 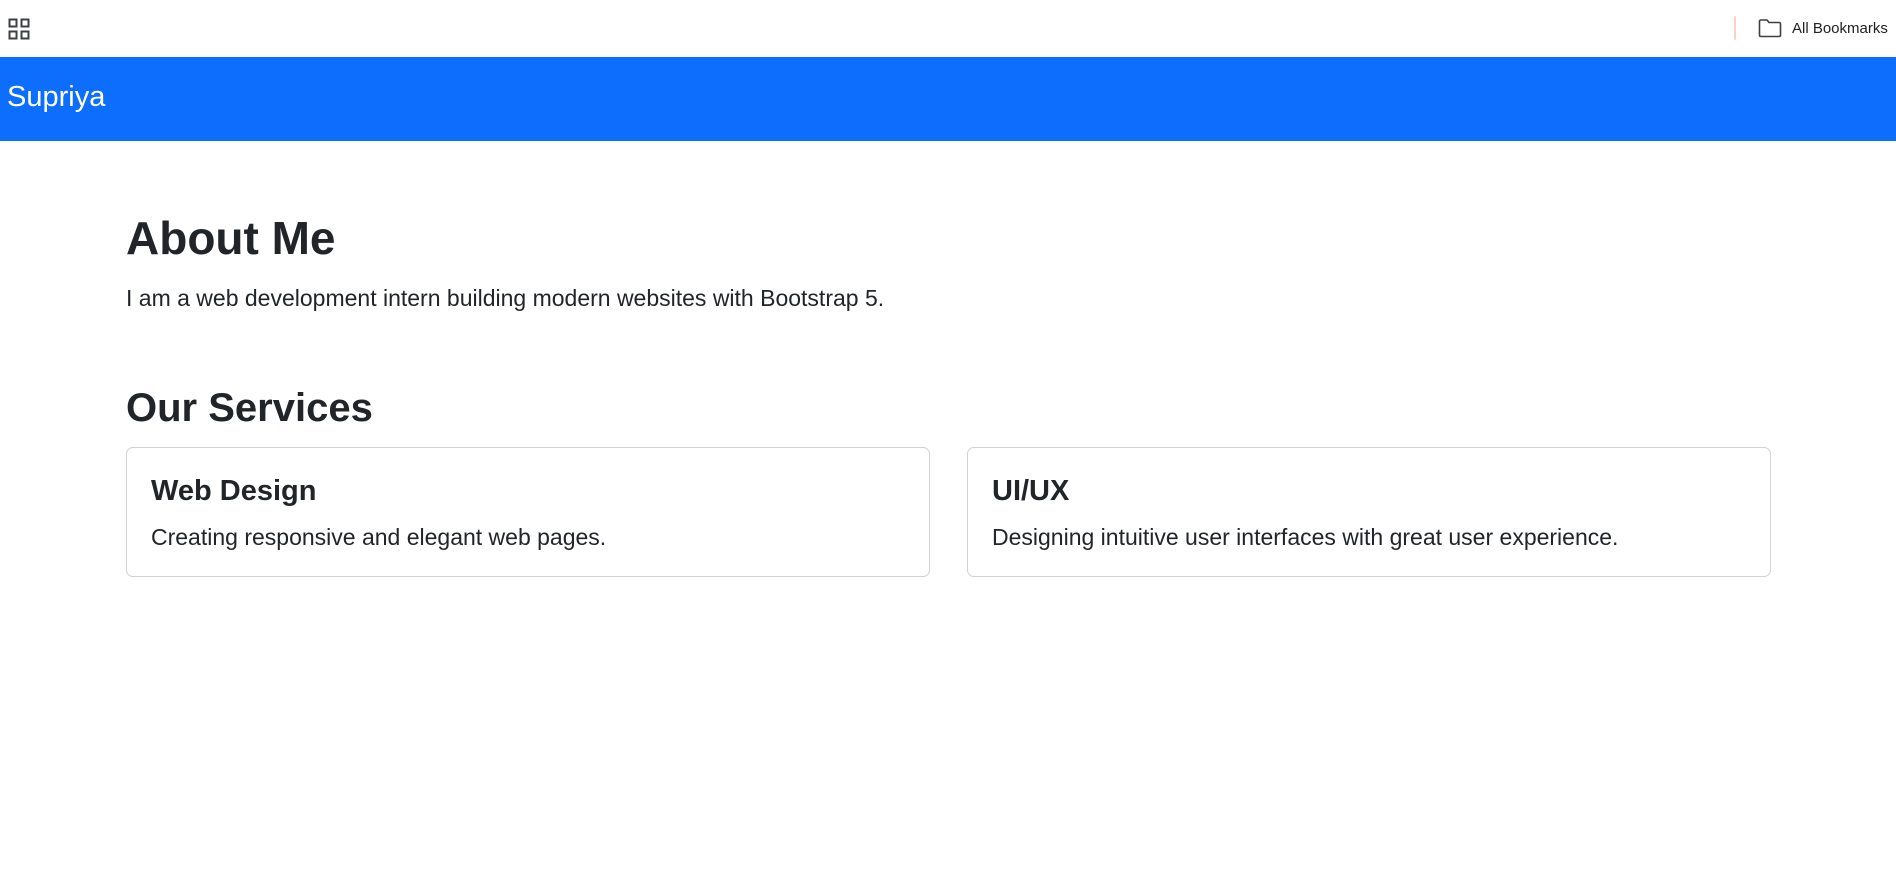 What do you see at coordinates (1770, 28) in the screenshot?
I see `folder-icon` at bounding box center [1770, 28].